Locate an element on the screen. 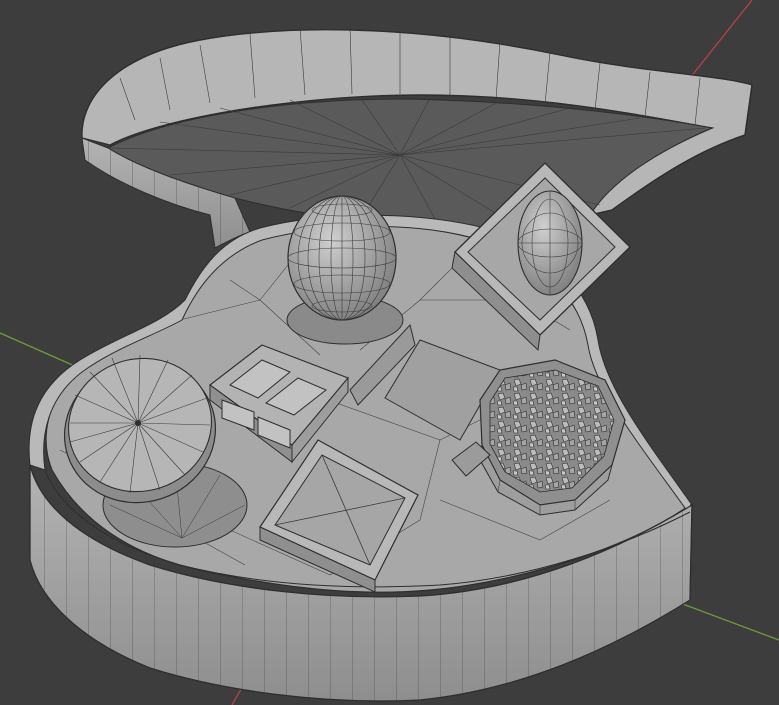  sphere-chocolate is located at coordinates (342, 258).